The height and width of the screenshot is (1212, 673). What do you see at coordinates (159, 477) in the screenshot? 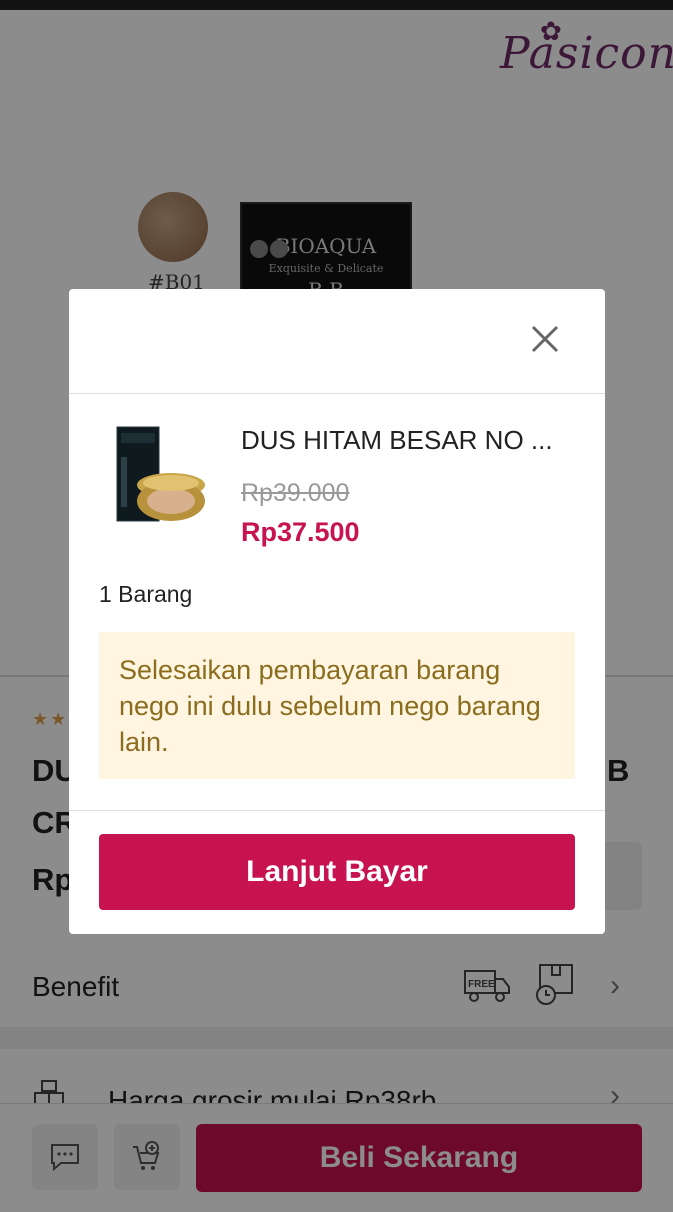
I see `product-thumbnail` at bounding box center [159, 477].